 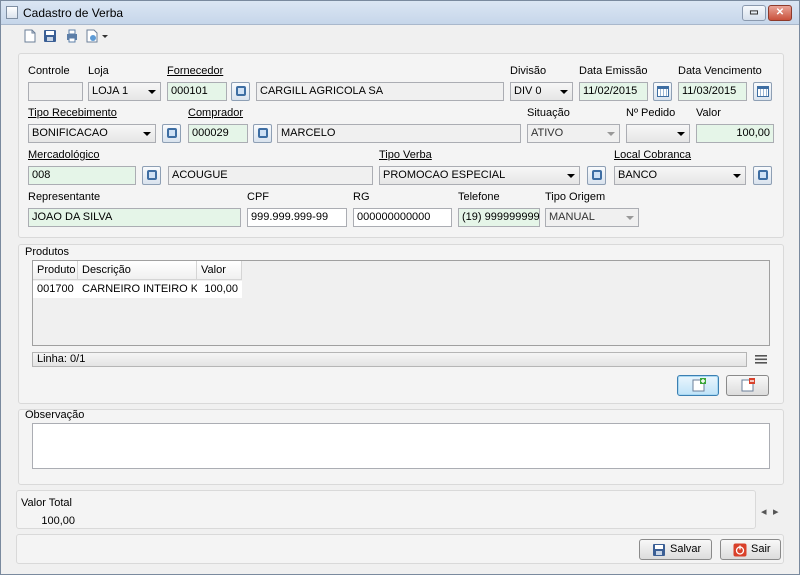 I want to click on column-header-valor: Valor, so click(x=219, y=270).